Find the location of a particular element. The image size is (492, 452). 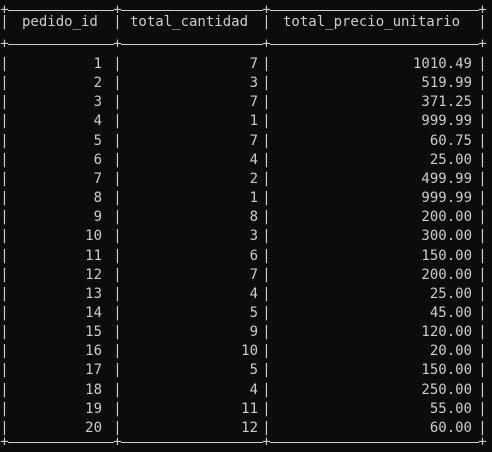

cell-pedido-id: 5 is located at coordinates (97, 140).